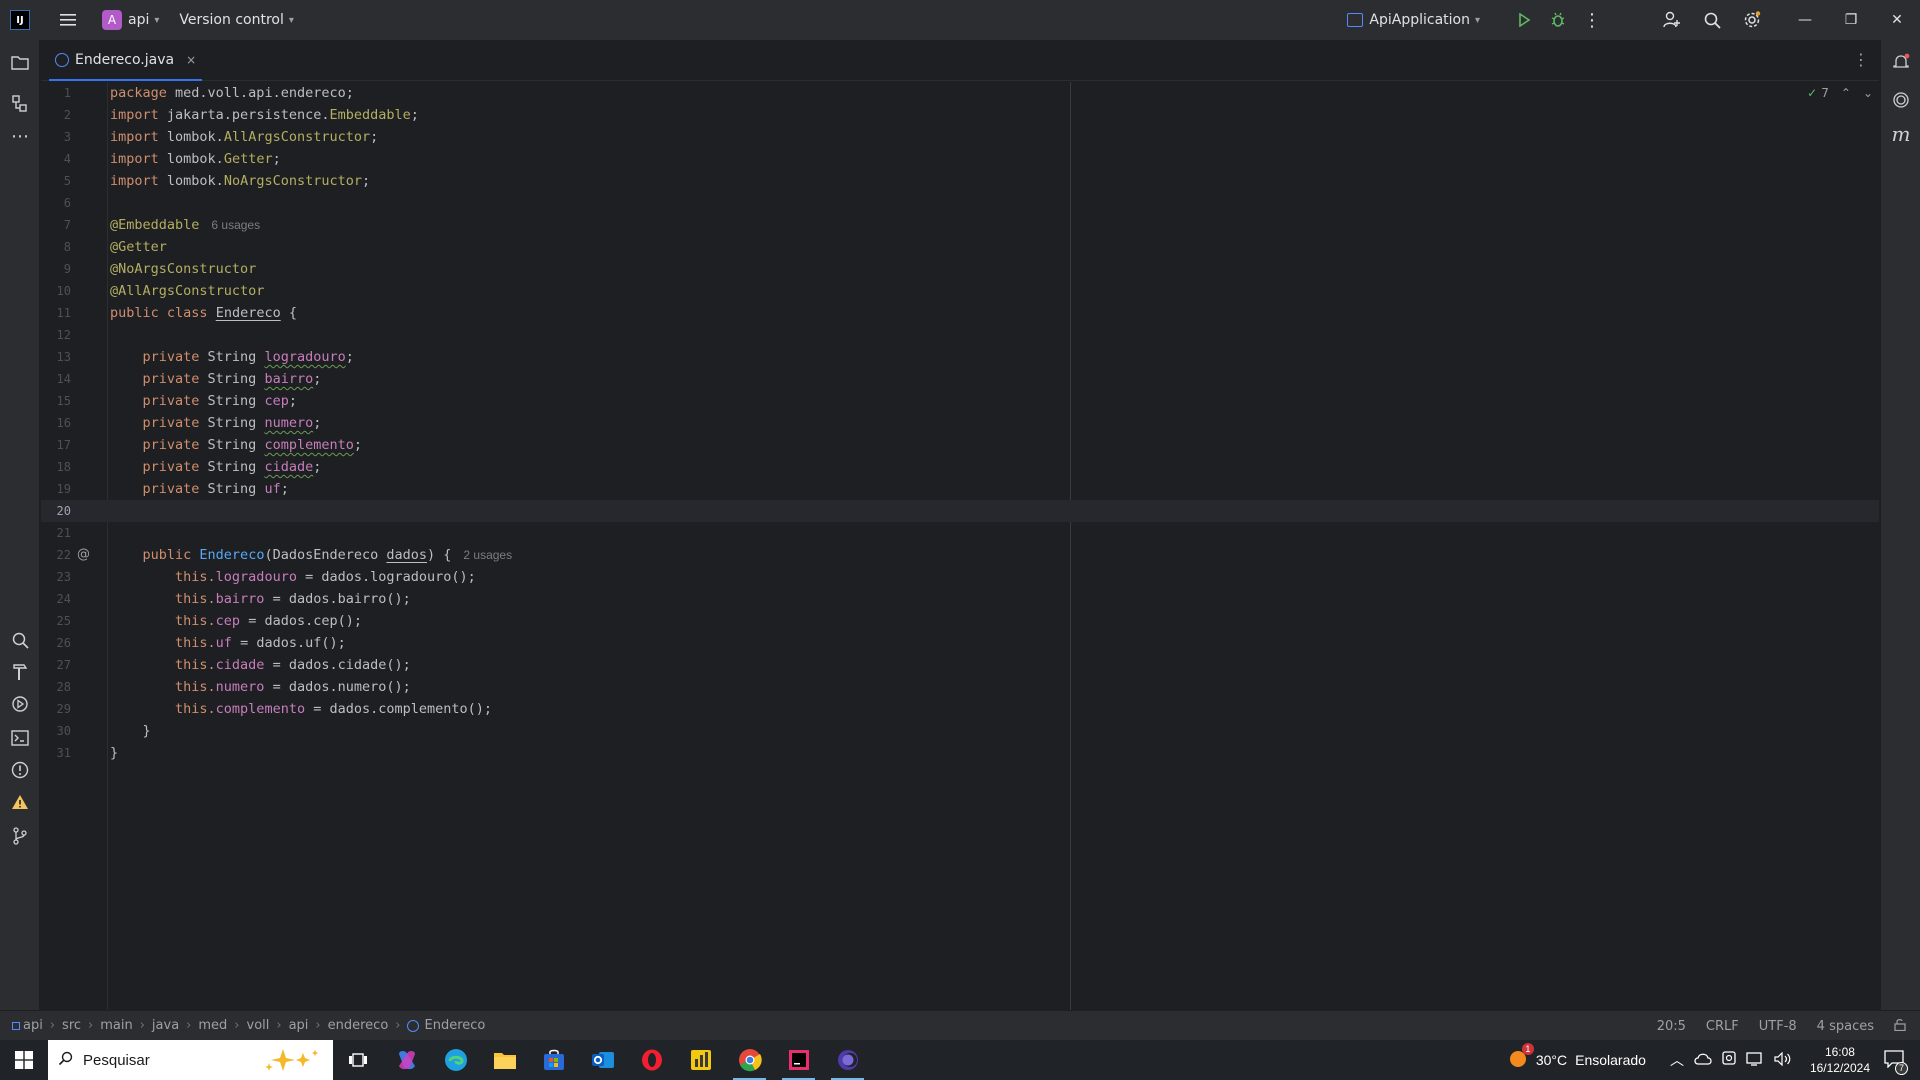  Describe the element at coordinates (1610, 1060) in the screenshot. I see `weather-description: Ensolarado` at that location.